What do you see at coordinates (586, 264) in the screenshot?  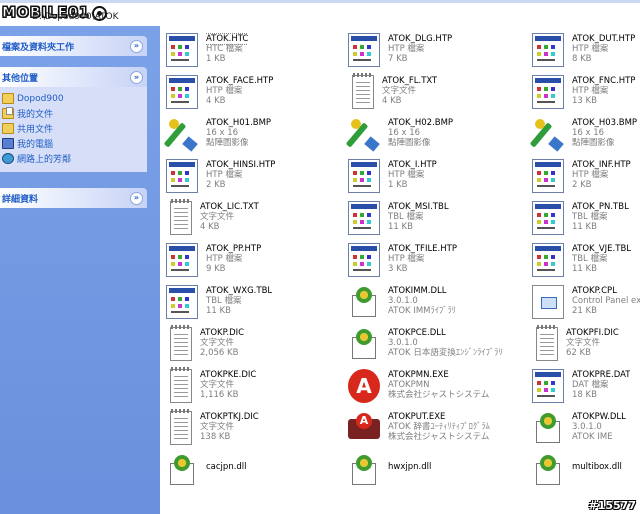 I see `file-item: ATOK_VJE.TBL TBL 檔案 11 KB` at bounding box center [586, 264].